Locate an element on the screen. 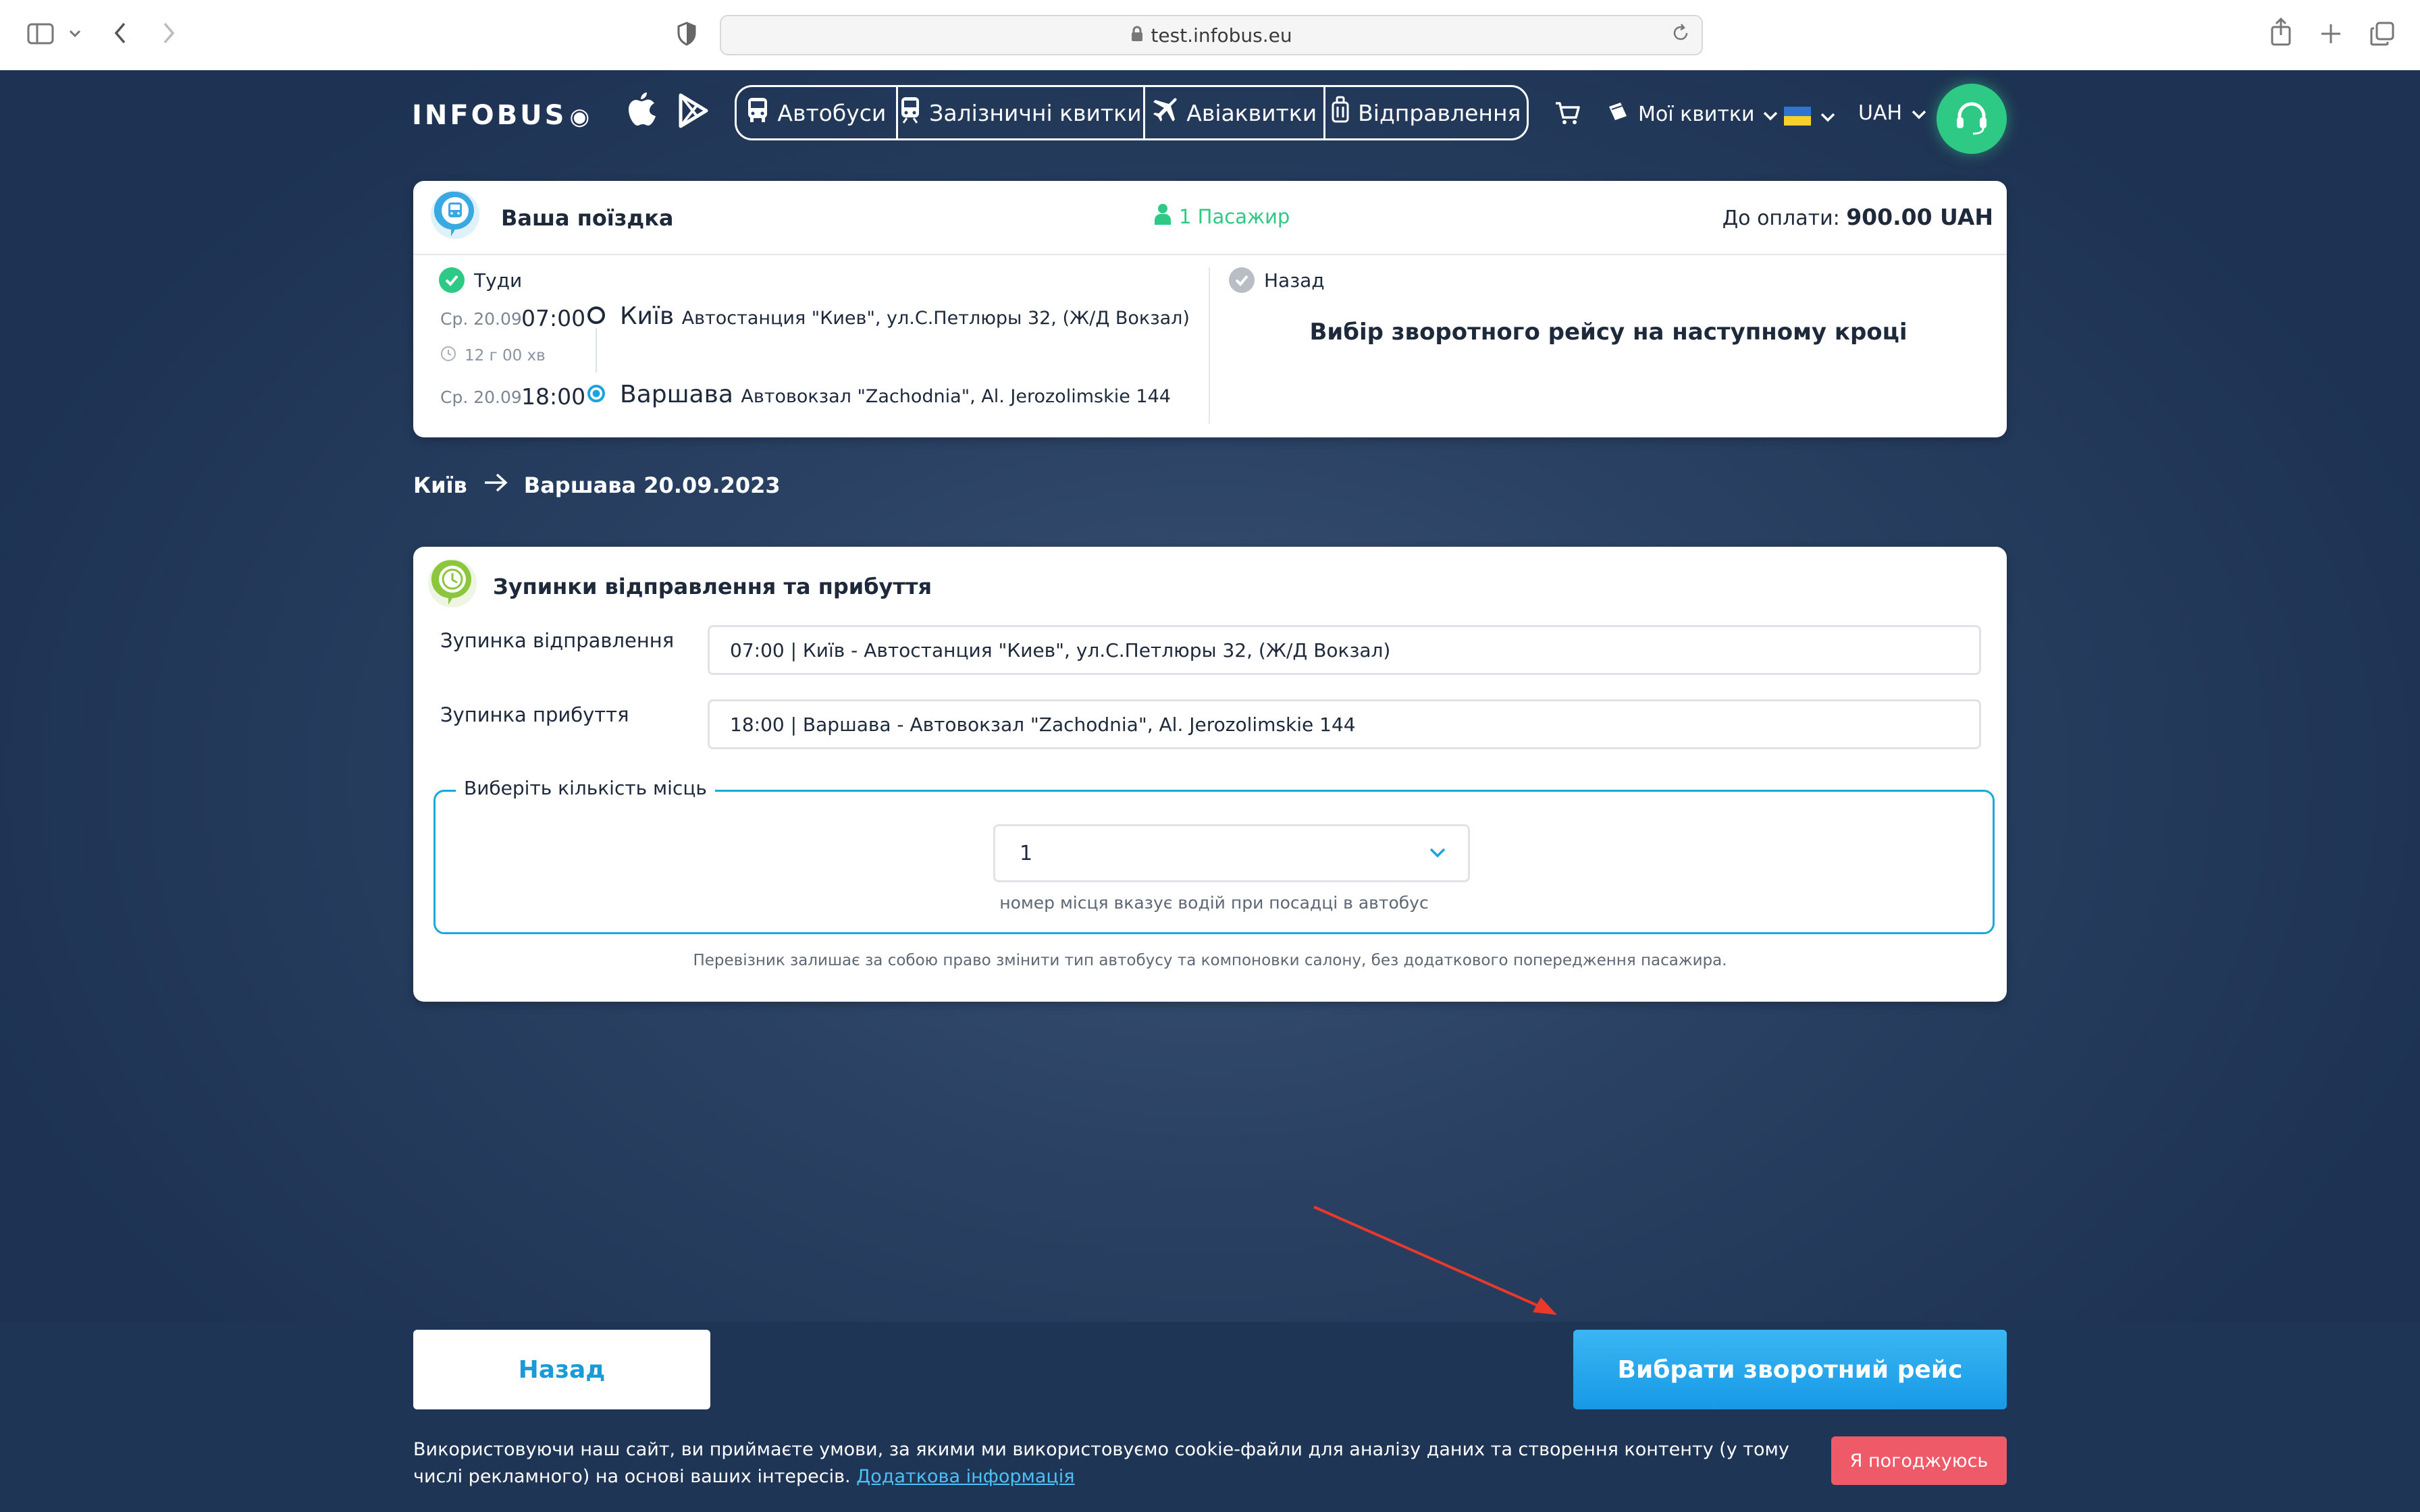 This screenshot has width=2420, height=1512. ticket-icon is located at coordinates (1618, 114).